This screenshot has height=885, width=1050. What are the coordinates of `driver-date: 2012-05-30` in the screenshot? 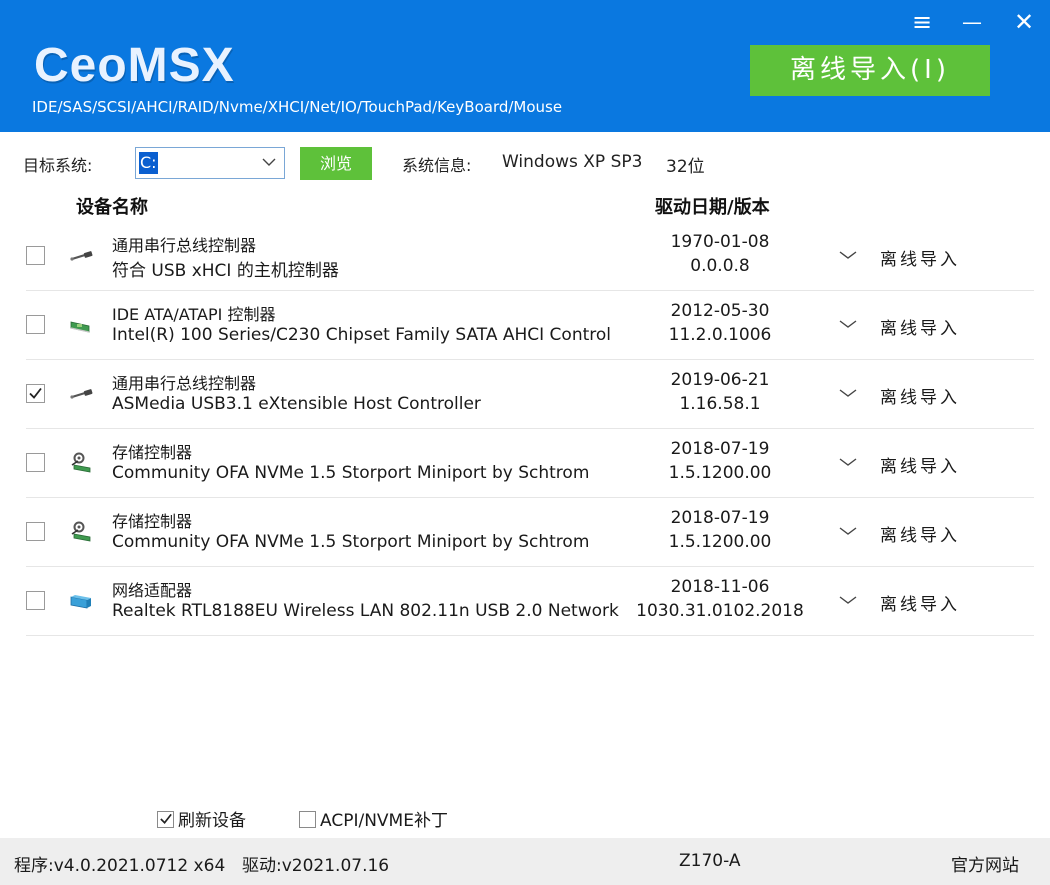 It's located at (720, 311).